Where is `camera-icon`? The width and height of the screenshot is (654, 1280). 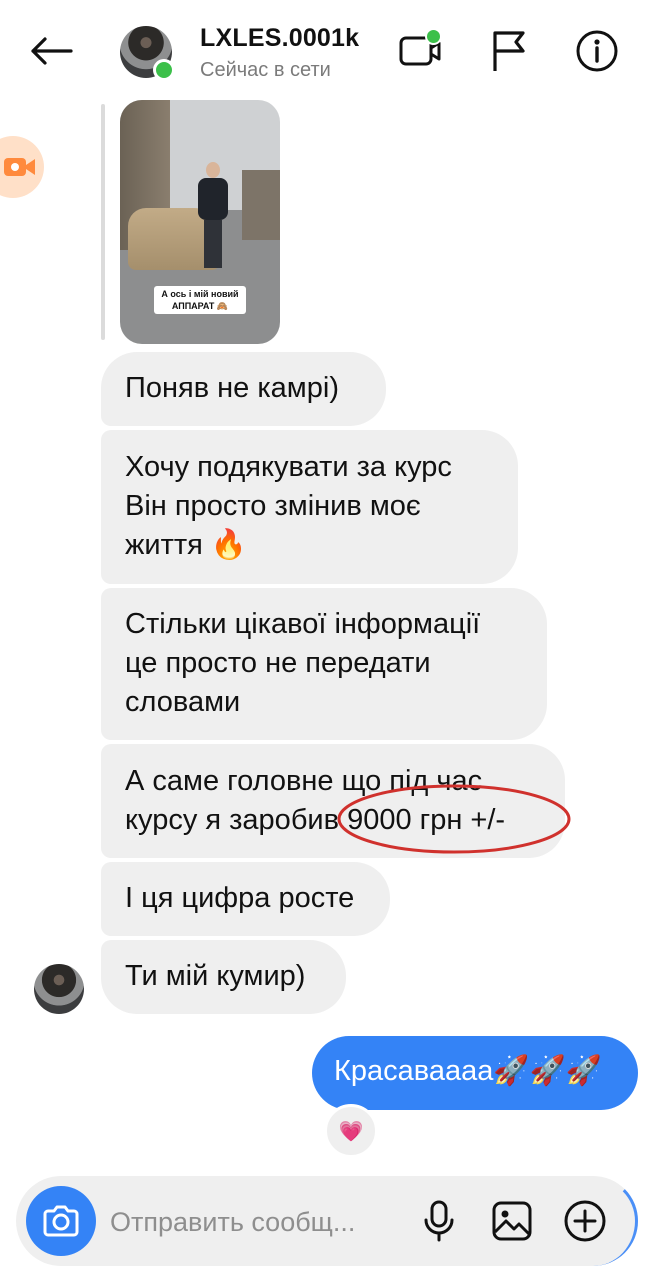
camera-icon is located at coordinates (61, 1221).